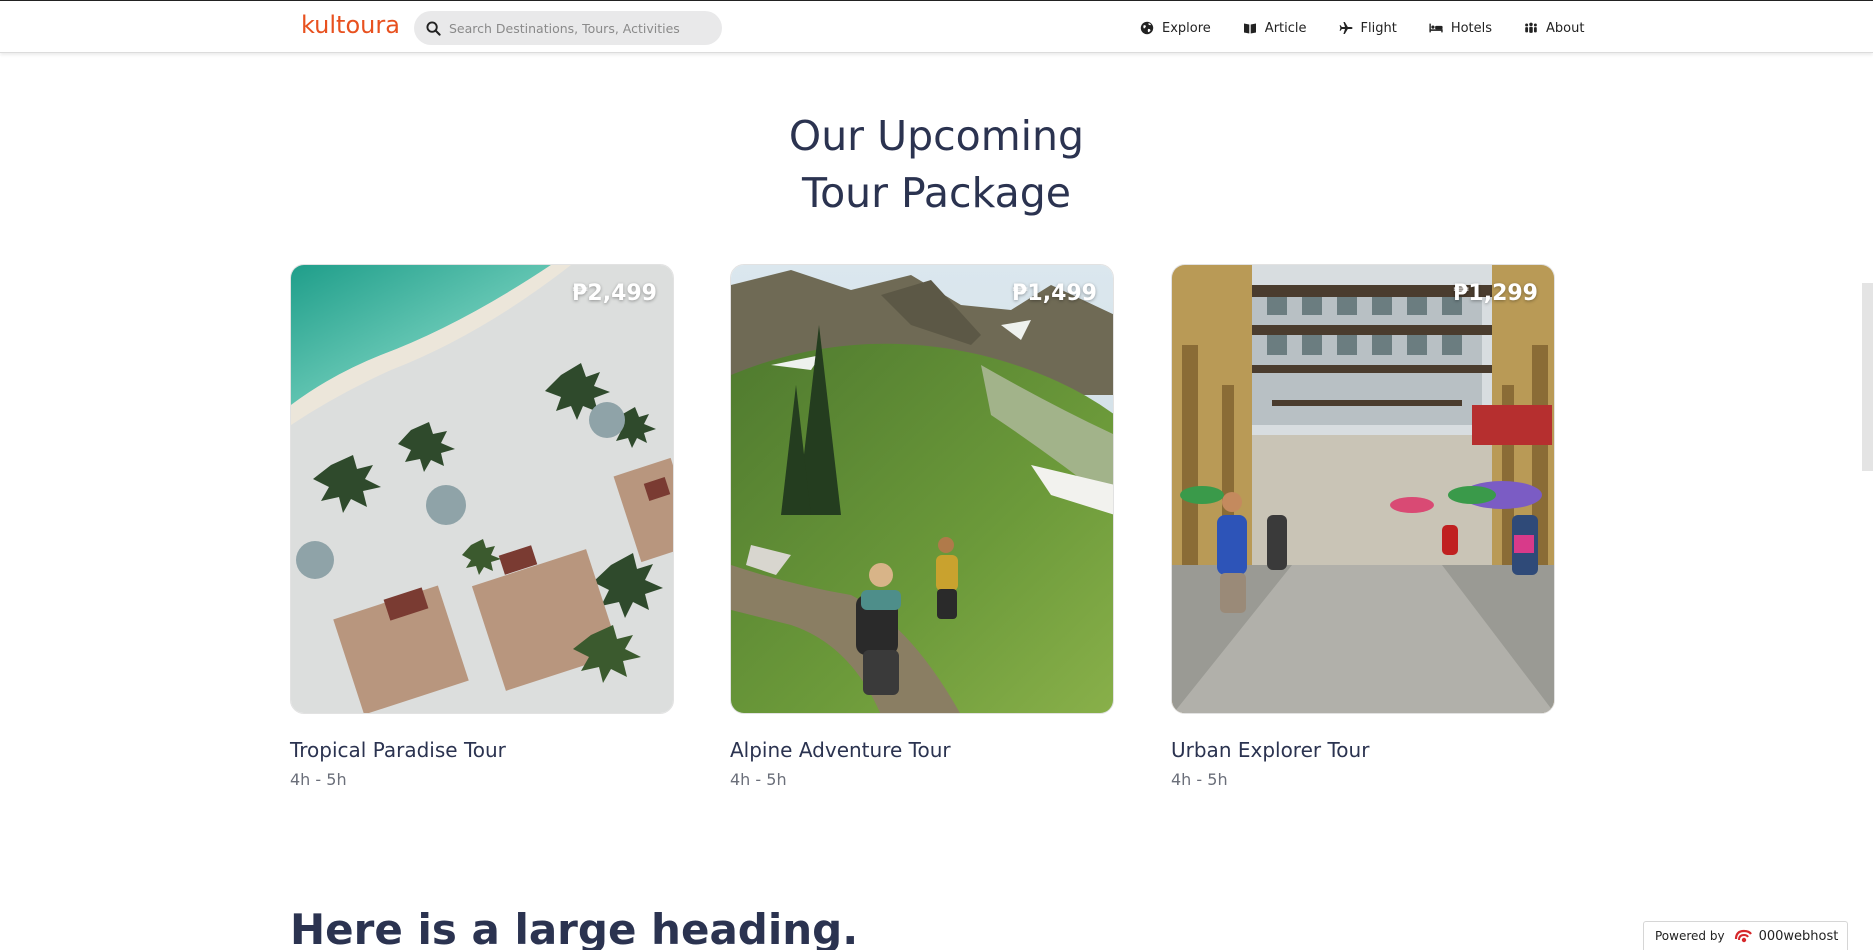  What do you see at coordinates (614, 293) in the screenshot?
I see `tour-price: ₱2,499` at bounding box center [614, 293].